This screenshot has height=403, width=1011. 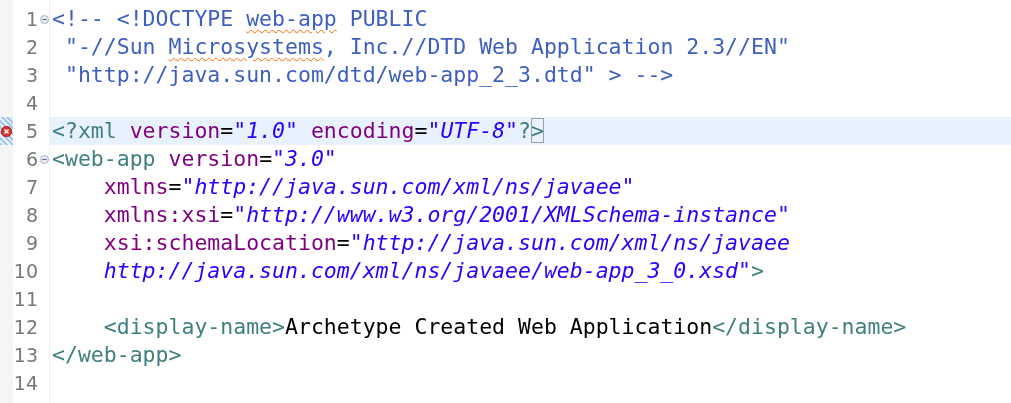 I want to click on code-line: xsi:schemaLocation="http://java.sun.com/xml/ns/javaee, so click(x=446, y=243).